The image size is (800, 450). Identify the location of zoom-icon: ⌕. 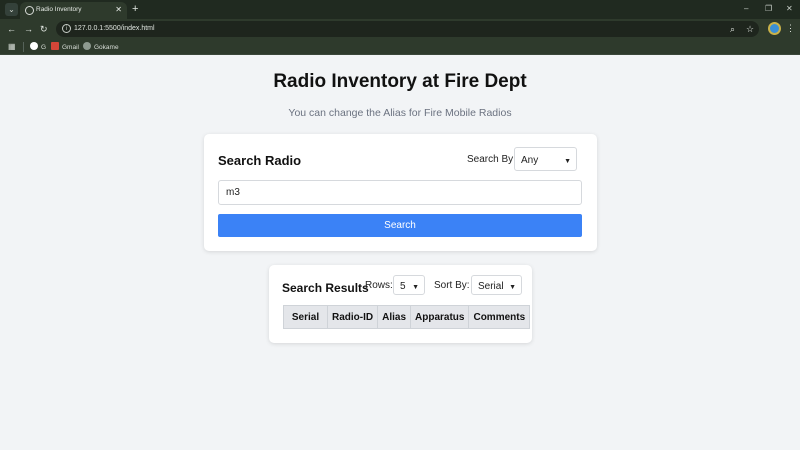
(732, 29).